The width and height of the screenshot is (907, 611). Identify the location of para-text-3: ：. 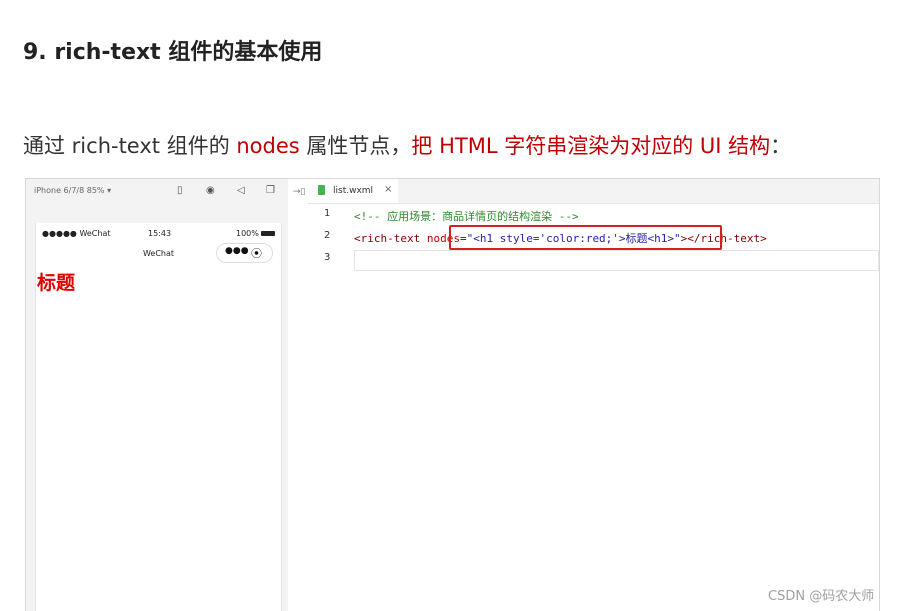
(781, 146).